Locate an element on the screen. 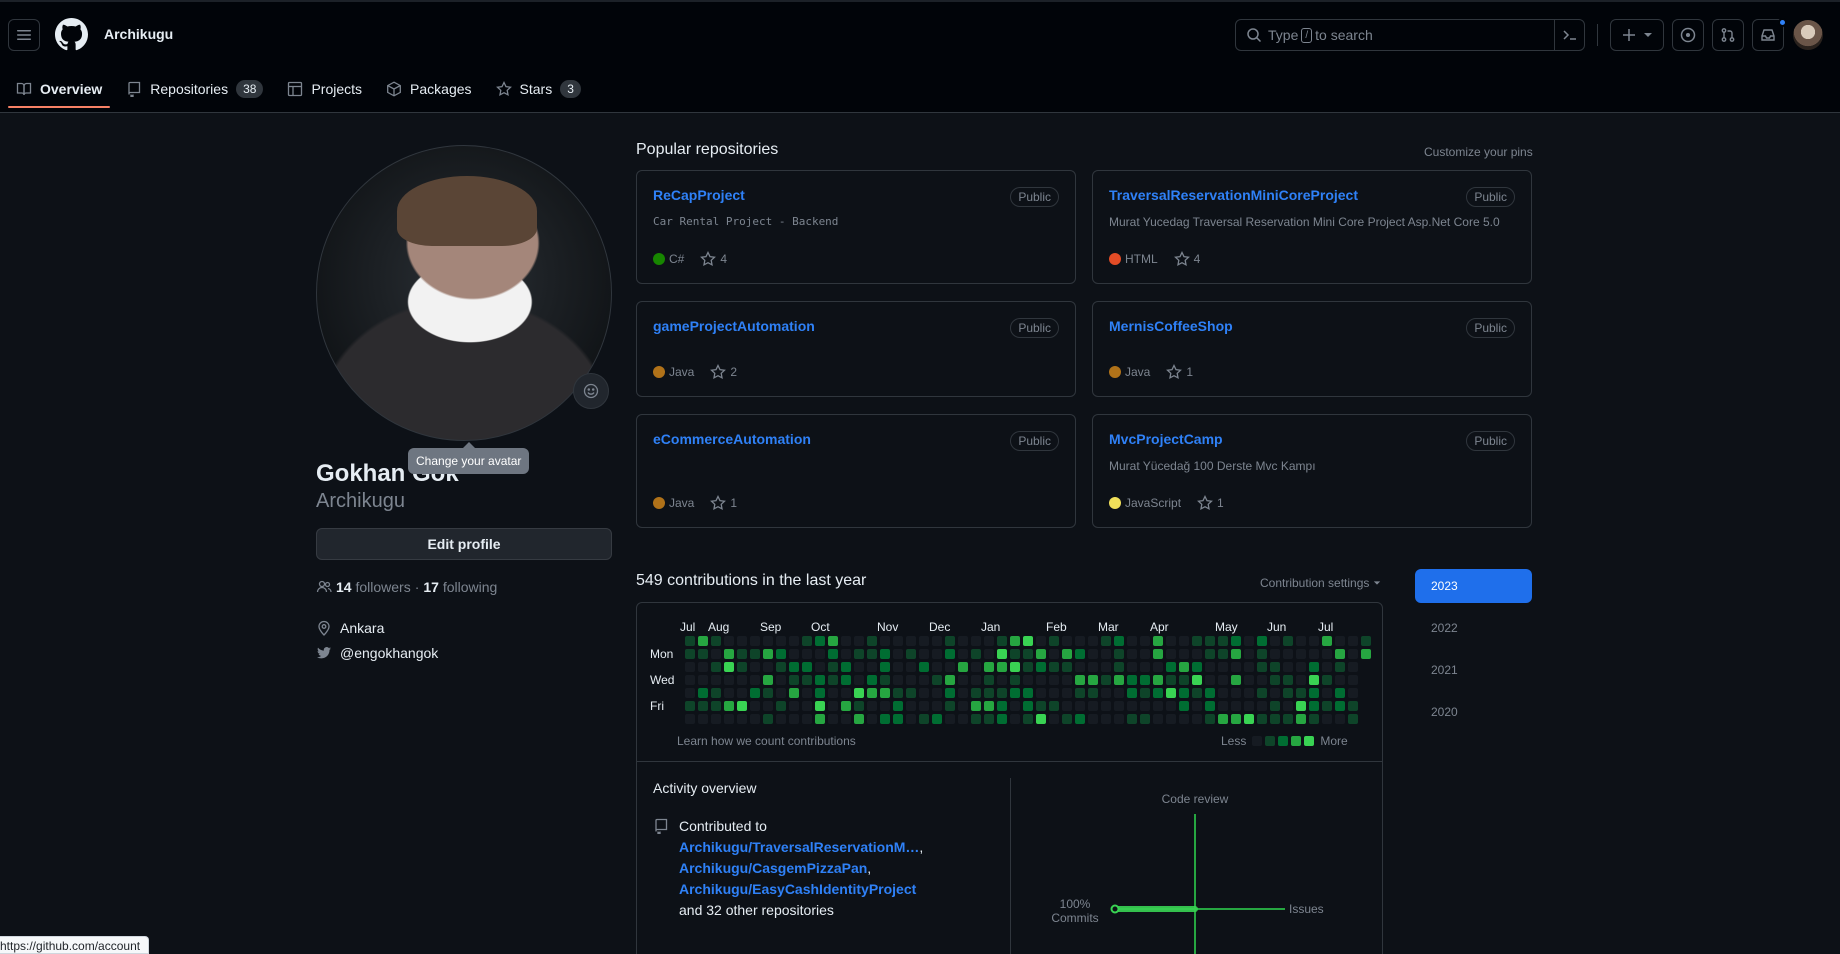 This screenshot has height=954, width=1840. year-2021: 2021 is located at coordinates (1473, 670).